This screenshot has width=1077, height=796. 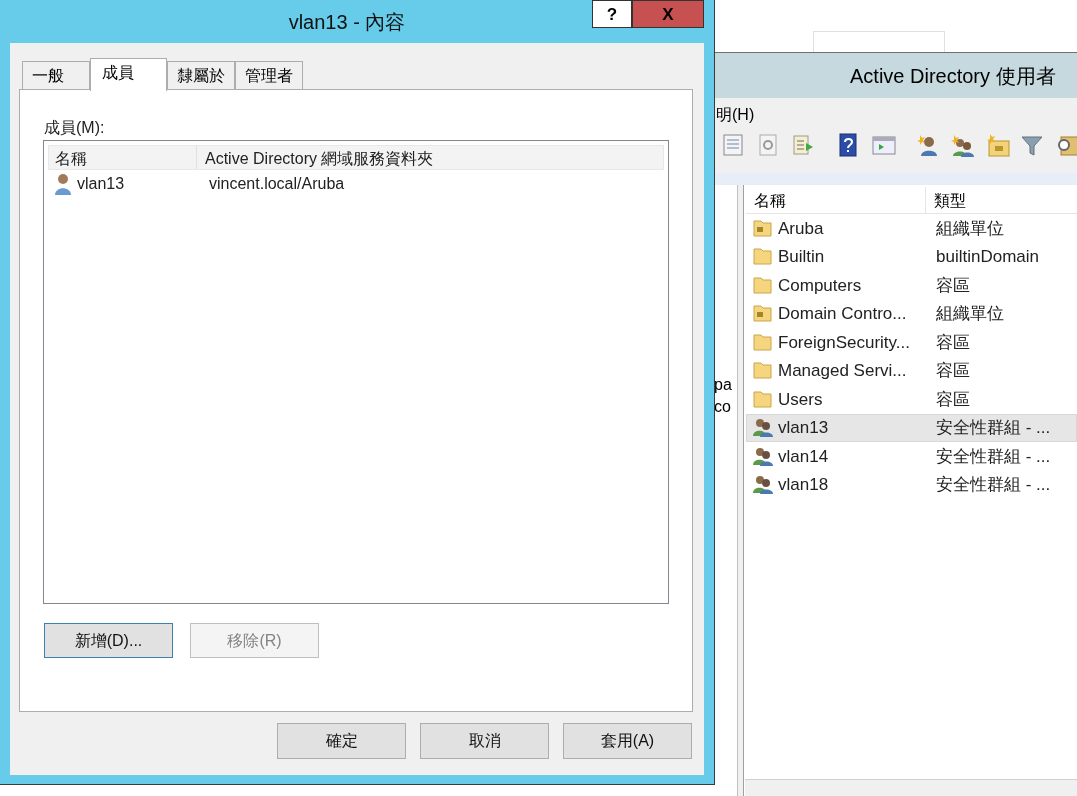 What do you see at coordinates (1033, 146) in the screenshot?
I see `filter-icon` at bounding box center [1033, 146].